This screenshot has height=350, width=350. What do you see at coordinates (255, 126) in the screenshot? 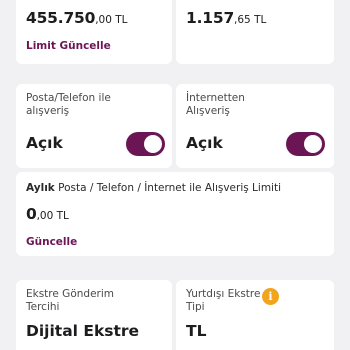
I see `internet-shopping-card: İnternetten Alışveriş Açık` at bounding box center [255, 126].